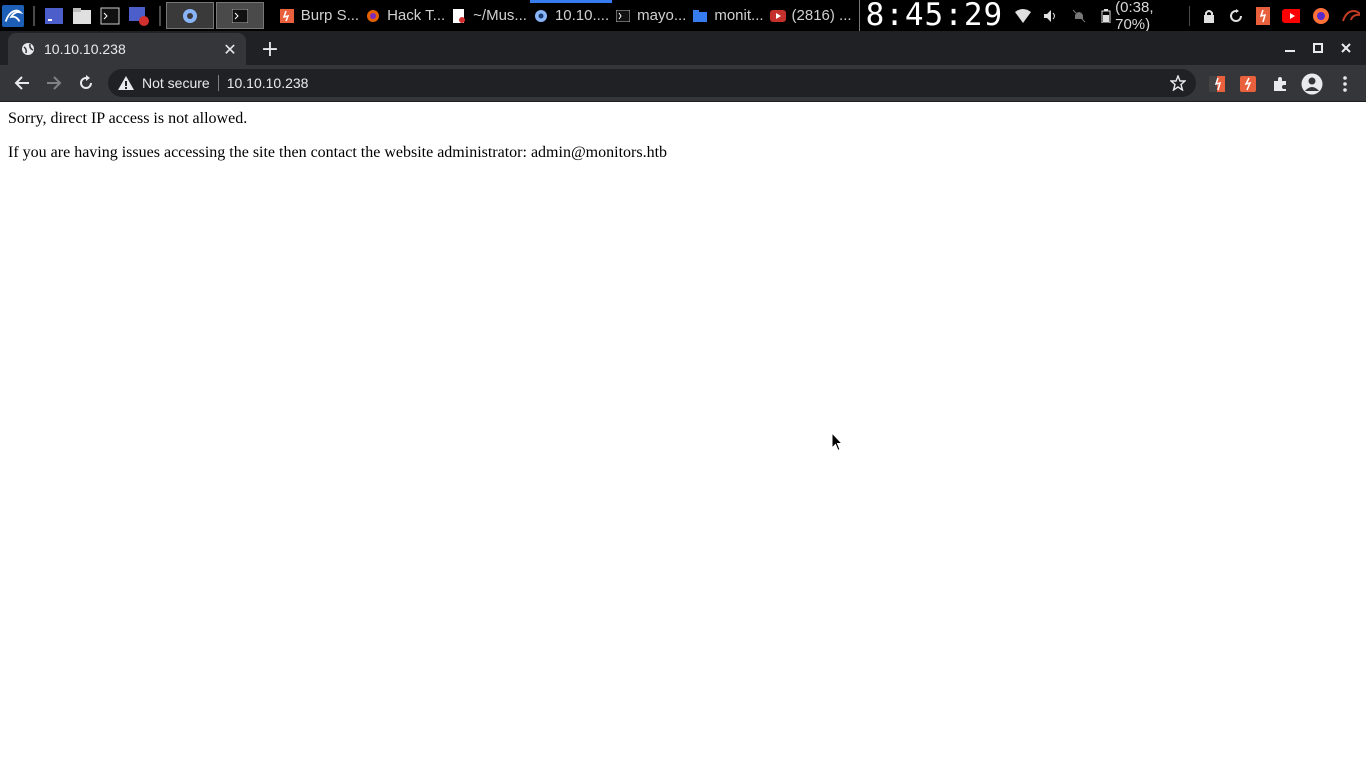  Describe the element at coordinates (1280, 83) in the screenshot. I see `extensions-puzzle-icon` at that location.